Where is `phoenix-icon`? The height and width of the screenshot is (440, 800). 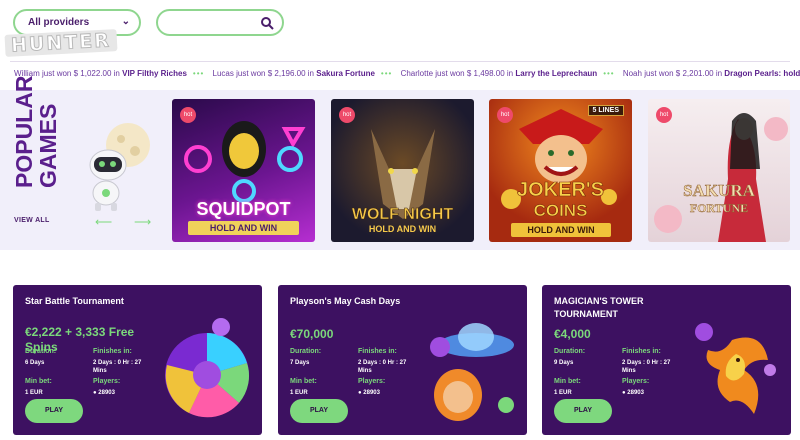 phoenix-icon is located at coordinates (735, 368).